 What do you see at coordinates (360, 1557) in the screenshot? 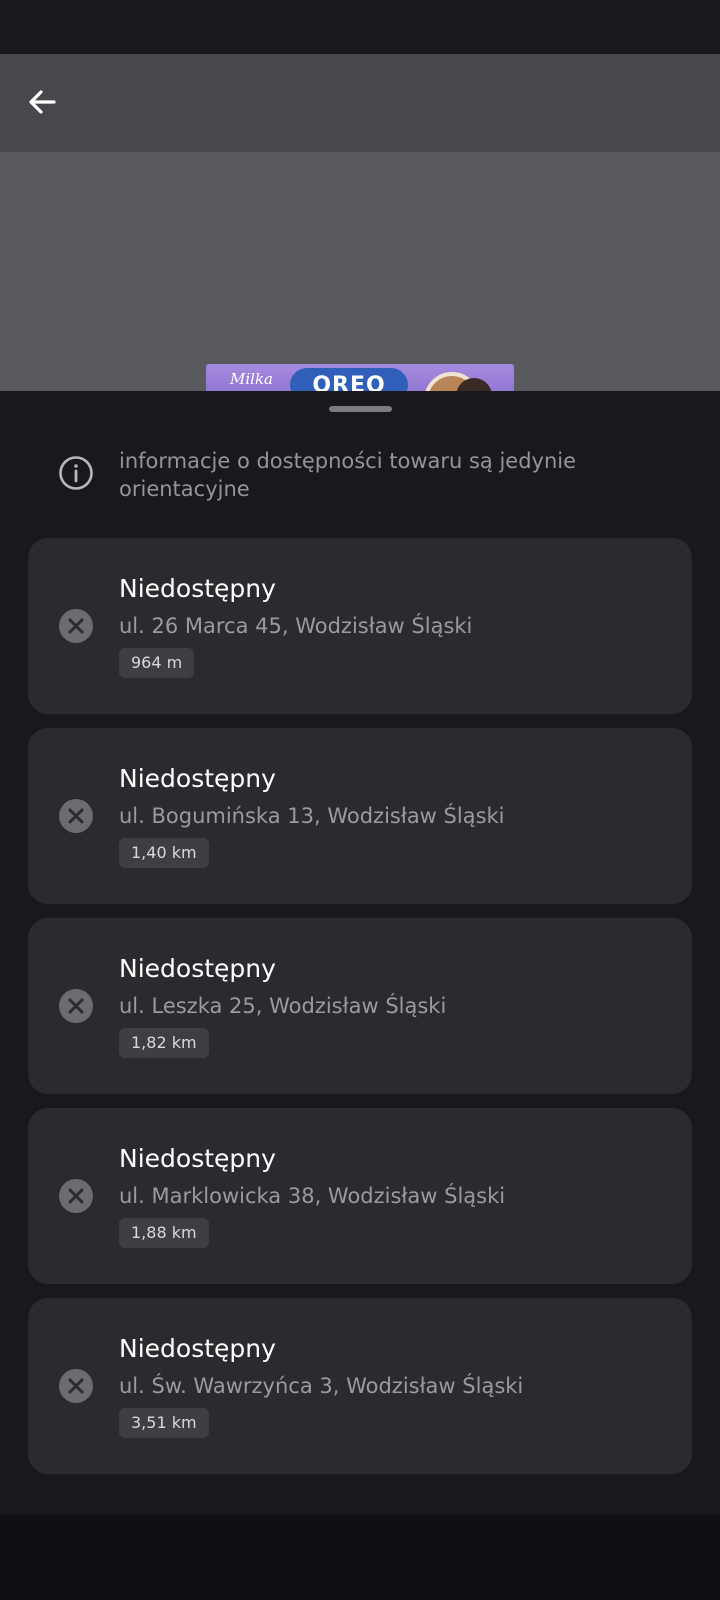
I see `system-navigation-area` at bounding box center [360, 1557].